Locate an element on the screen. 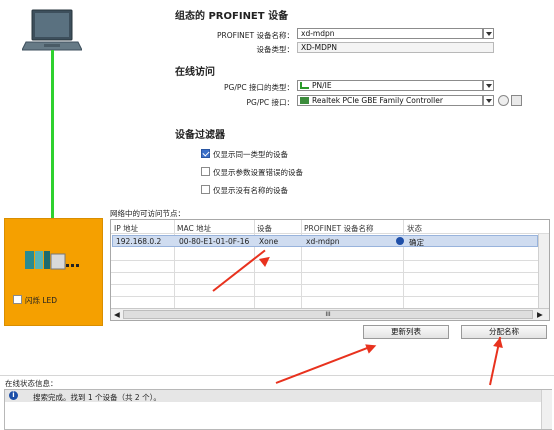 The height and width of the screenshot is (430, 554). refresh-icon is located at coordinates (503, 100).